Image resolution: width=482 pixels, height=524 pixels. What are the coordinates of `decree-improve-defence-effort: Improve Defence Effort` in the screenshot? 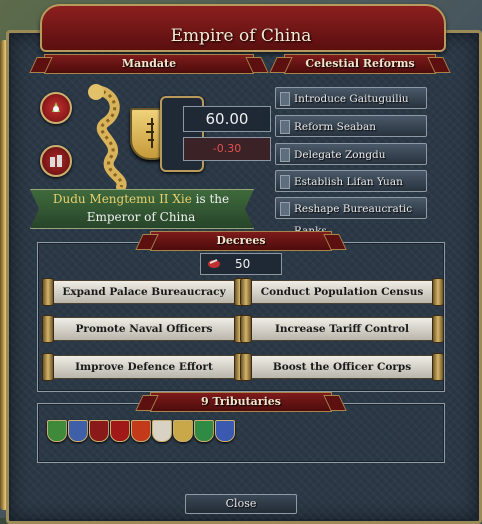 It's located at (144, 367).